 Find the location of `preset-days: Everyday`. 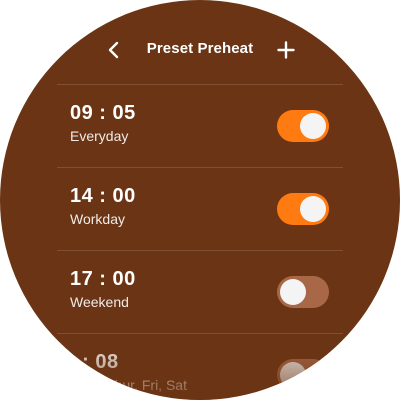

preset-days: Everyday is located at coordinates (99, 136).